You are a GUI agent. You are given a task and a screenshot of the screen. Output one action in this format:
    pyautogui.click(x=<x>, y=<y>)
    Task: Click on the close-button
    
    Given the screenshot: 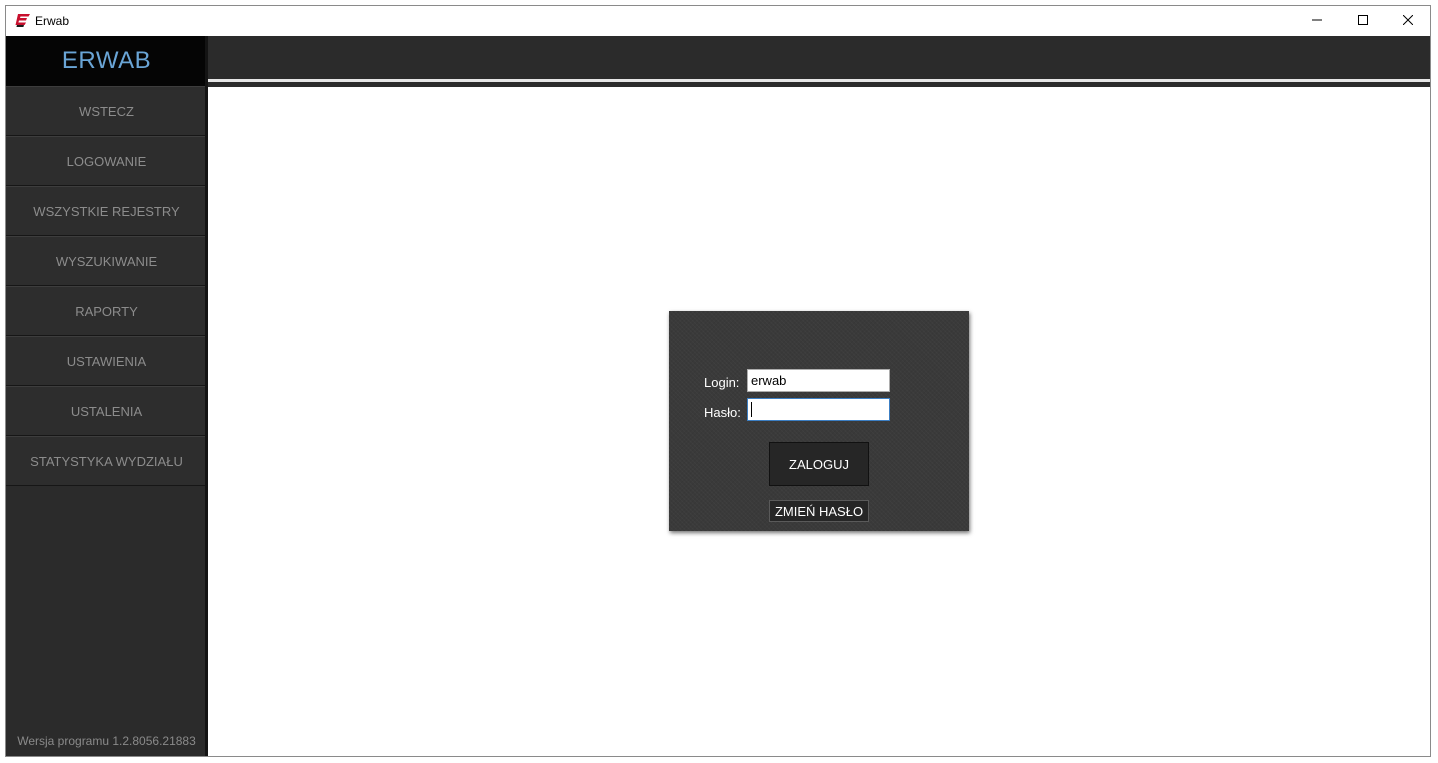 What is the action you would take?
    pyautogui.click(x=1407, y=21)
    